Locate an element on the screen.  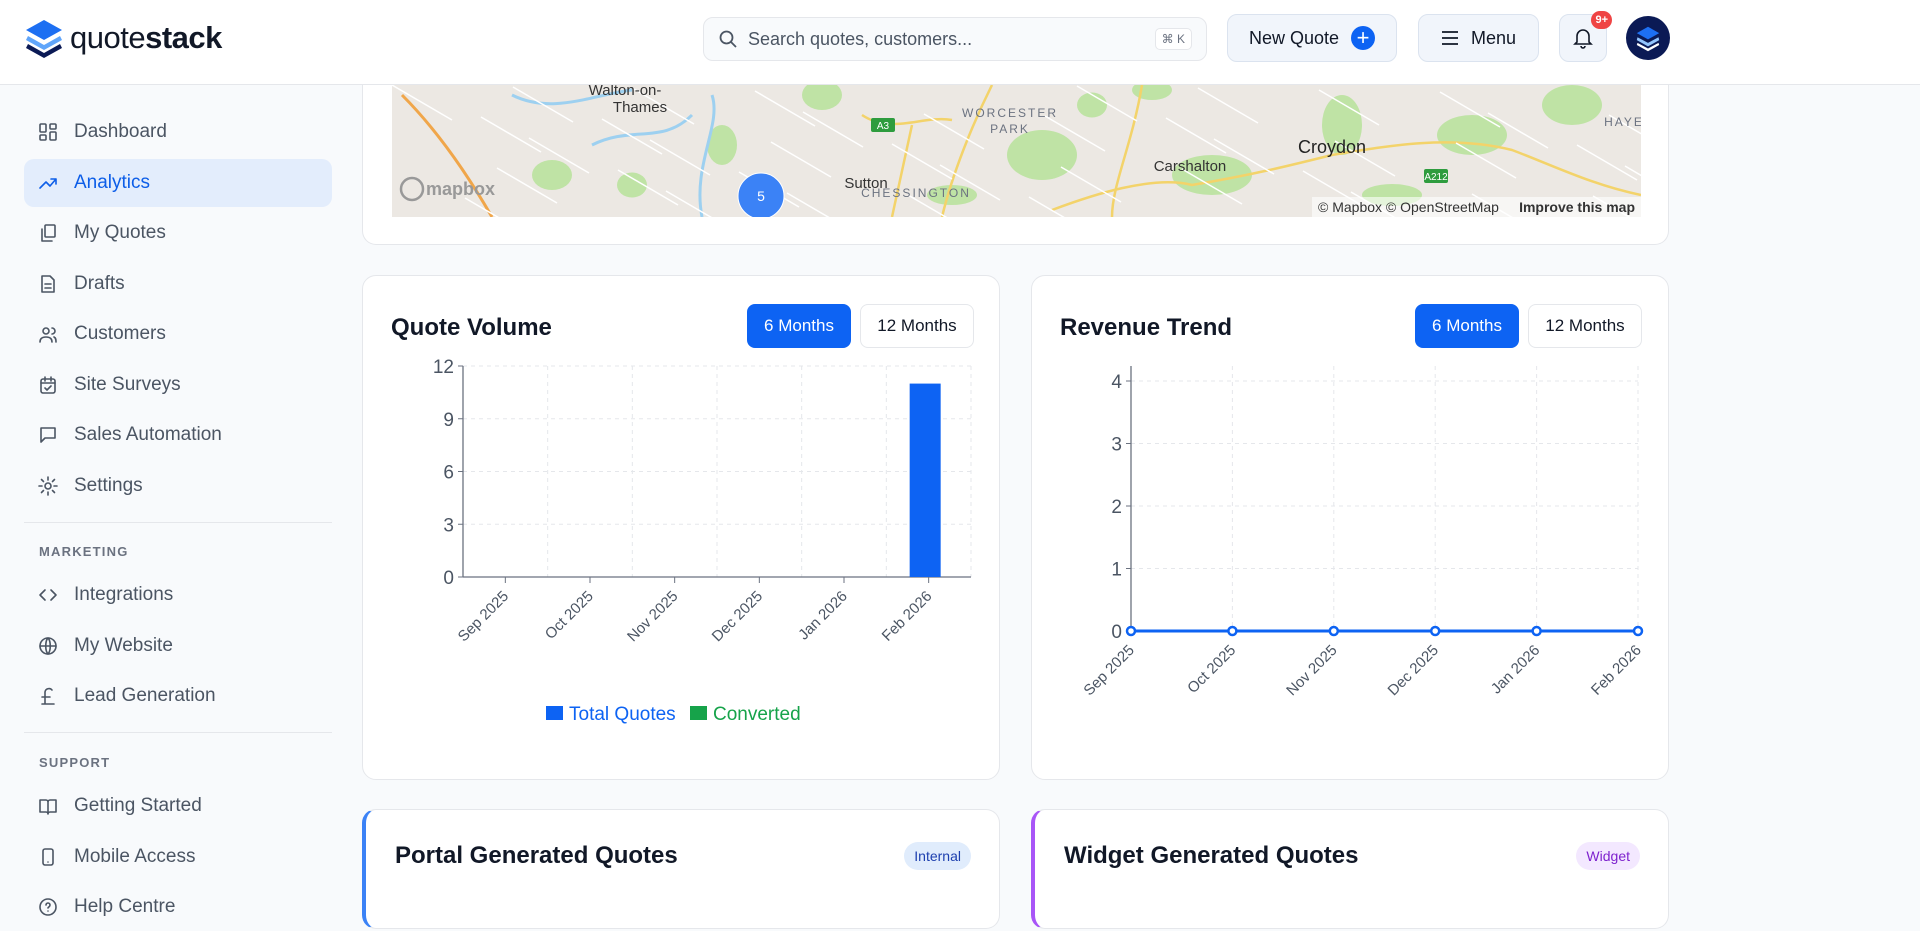
new-quote-label: New Quote is located at coordinates (1294, 37).